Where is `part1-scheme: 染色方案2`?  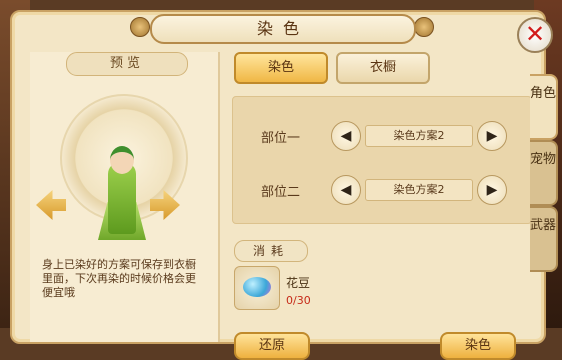
part1-scheme: 染色方案2 is located at coordinates (419, 136).